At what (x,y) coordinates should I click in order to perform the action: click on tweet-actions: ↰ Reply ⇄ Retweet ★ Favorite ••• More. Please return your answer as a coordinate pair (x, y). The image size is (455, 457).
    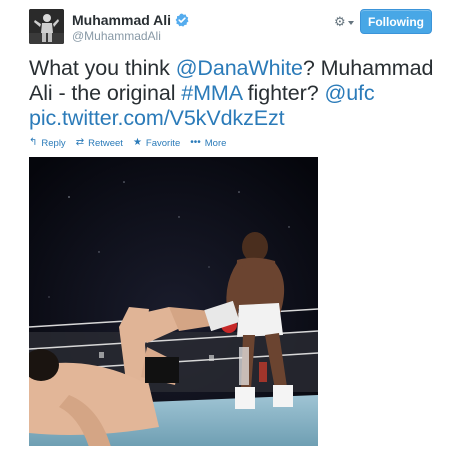
    Looking at the image, I should click on (132, 143).